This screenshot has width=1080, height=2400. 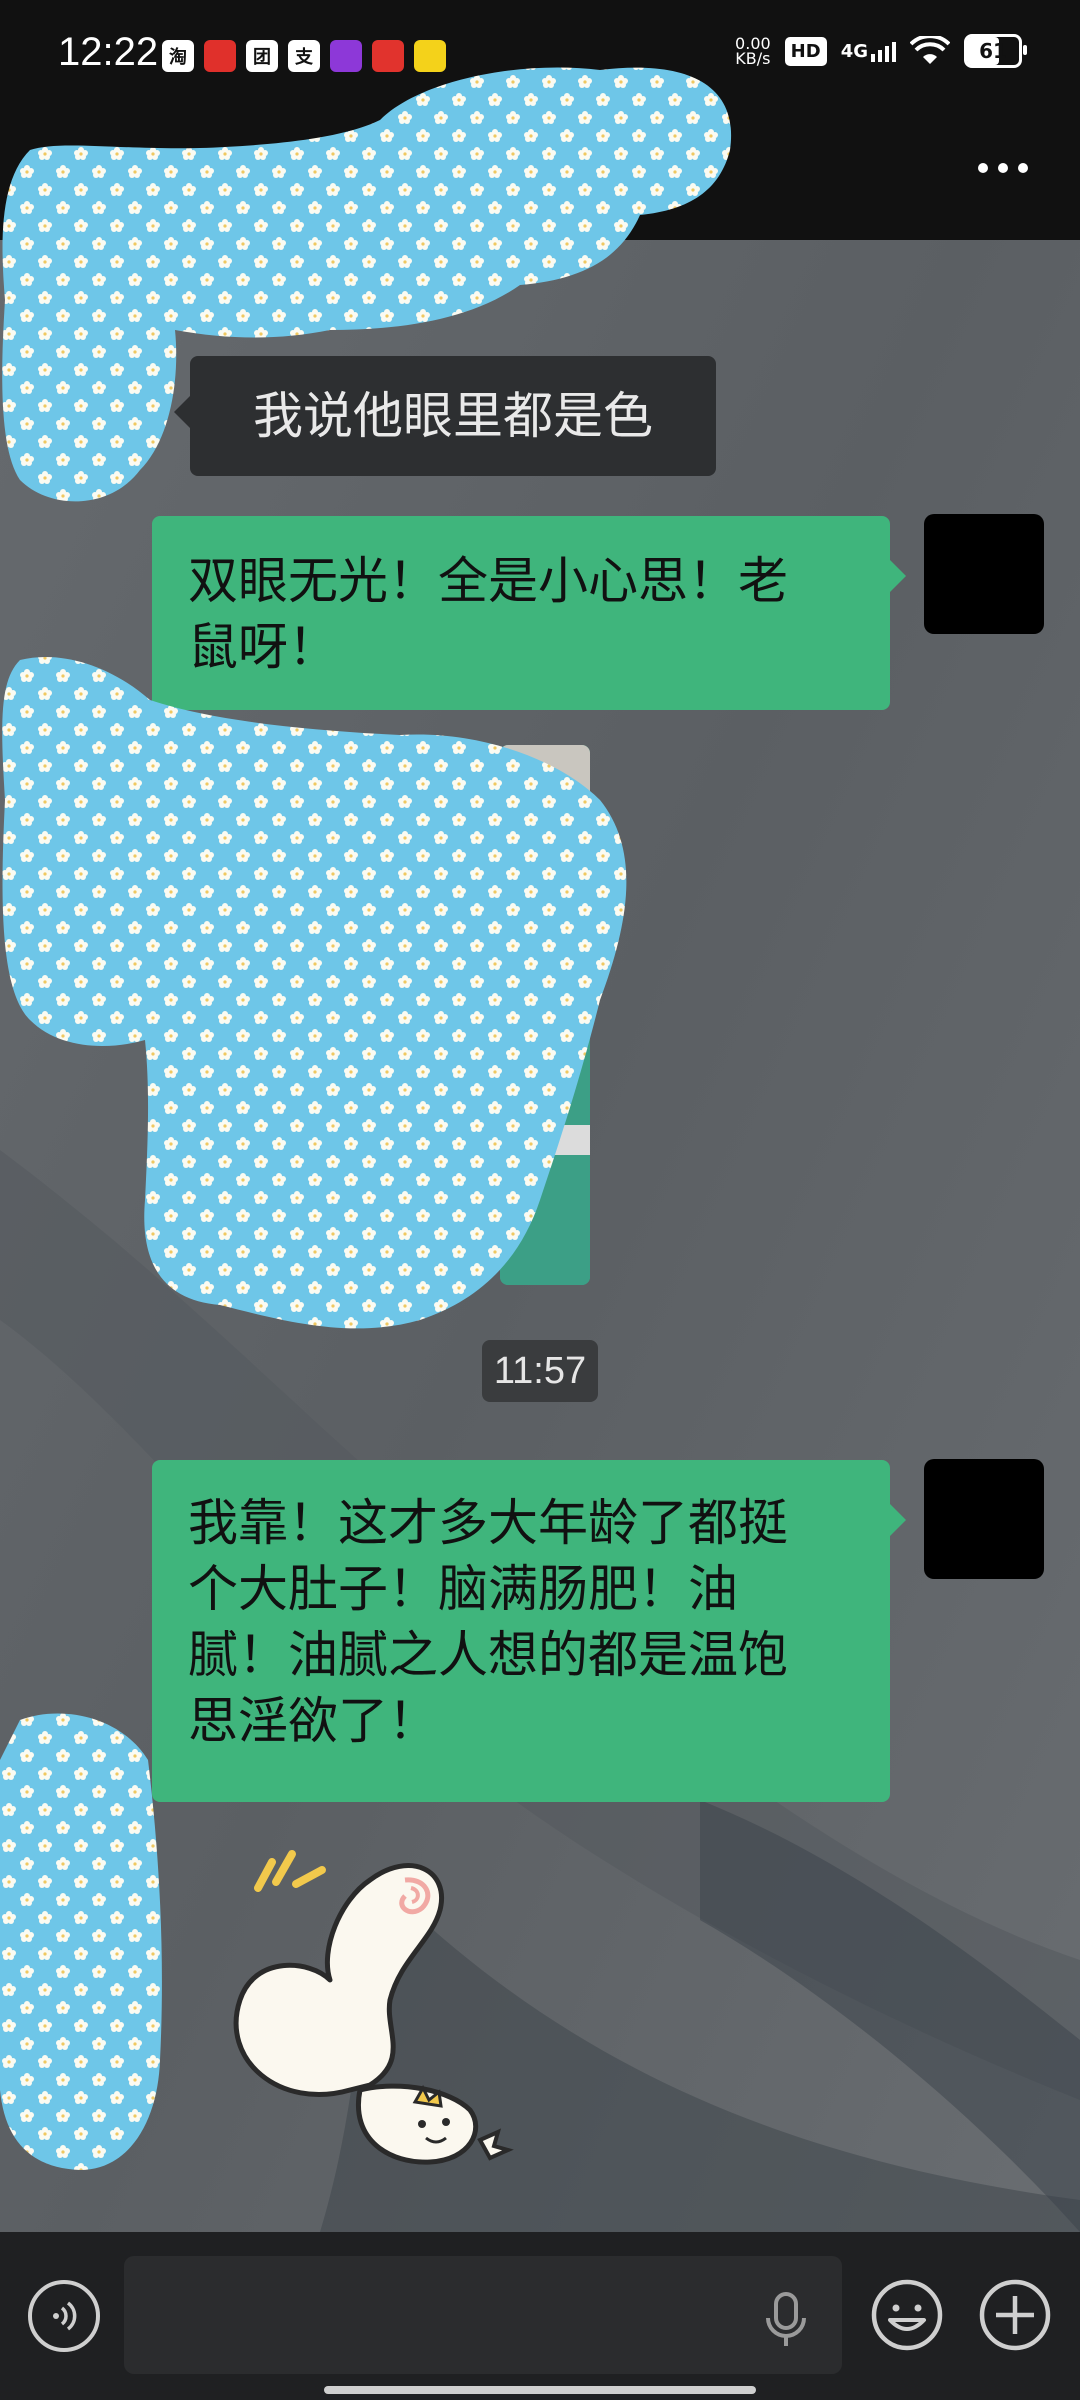 What do you see at coordinates (313, 1721) in the screenshot?
I see `message-line: 思淫欲了！` at bounding box center [313, 1721].